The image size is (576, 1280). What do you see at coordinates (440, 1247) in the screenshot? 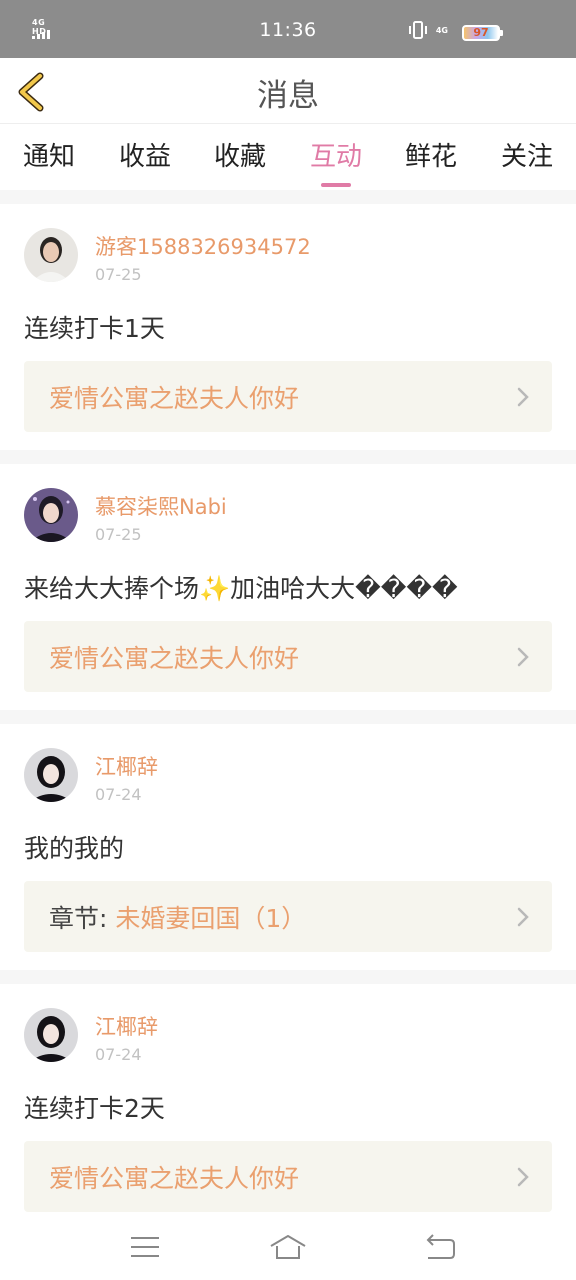
I see `back-icon` at bounding box center [440, 1247].